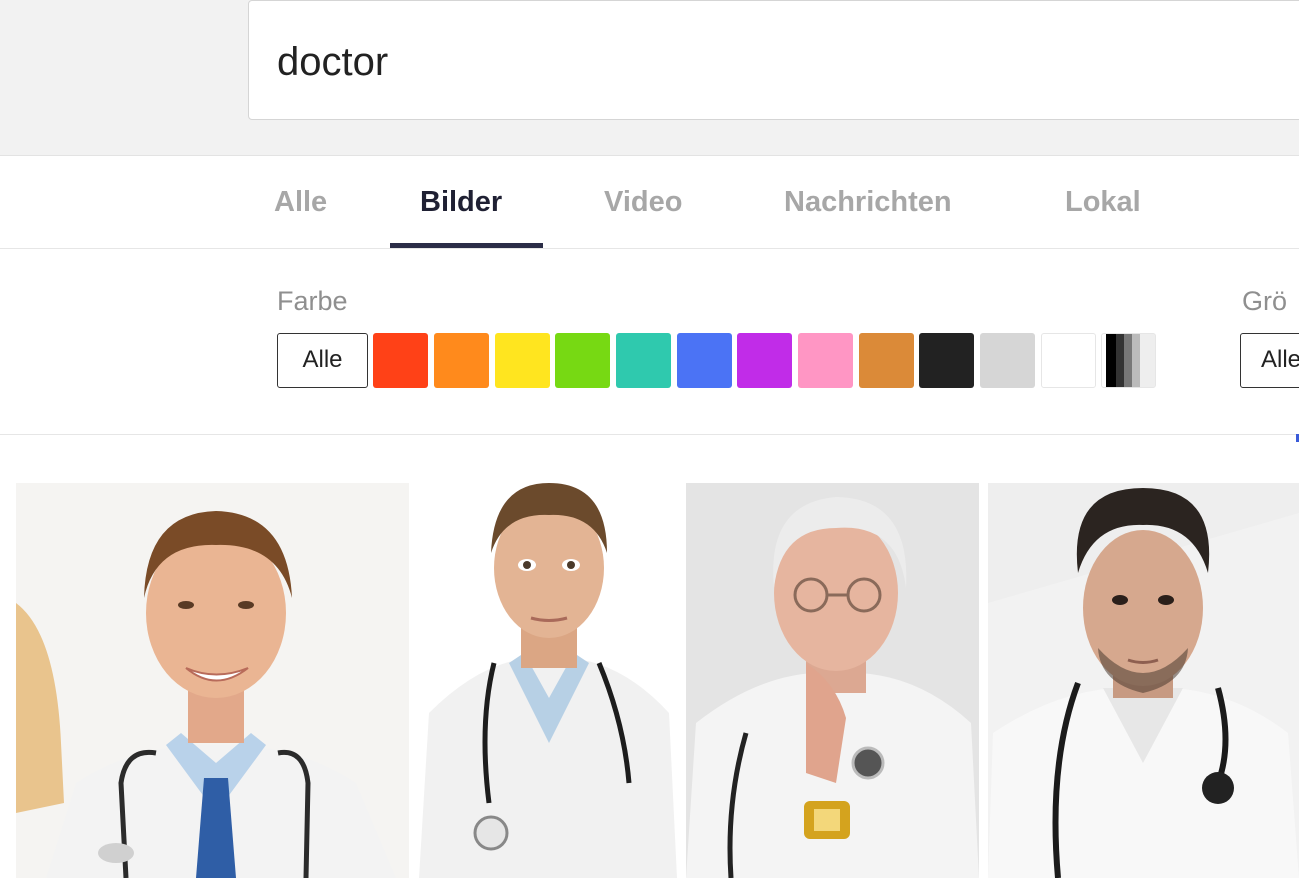  Describe the element at coordinates (522, 360) in the screenshot. I see `color-swatch-yellow` at that location.